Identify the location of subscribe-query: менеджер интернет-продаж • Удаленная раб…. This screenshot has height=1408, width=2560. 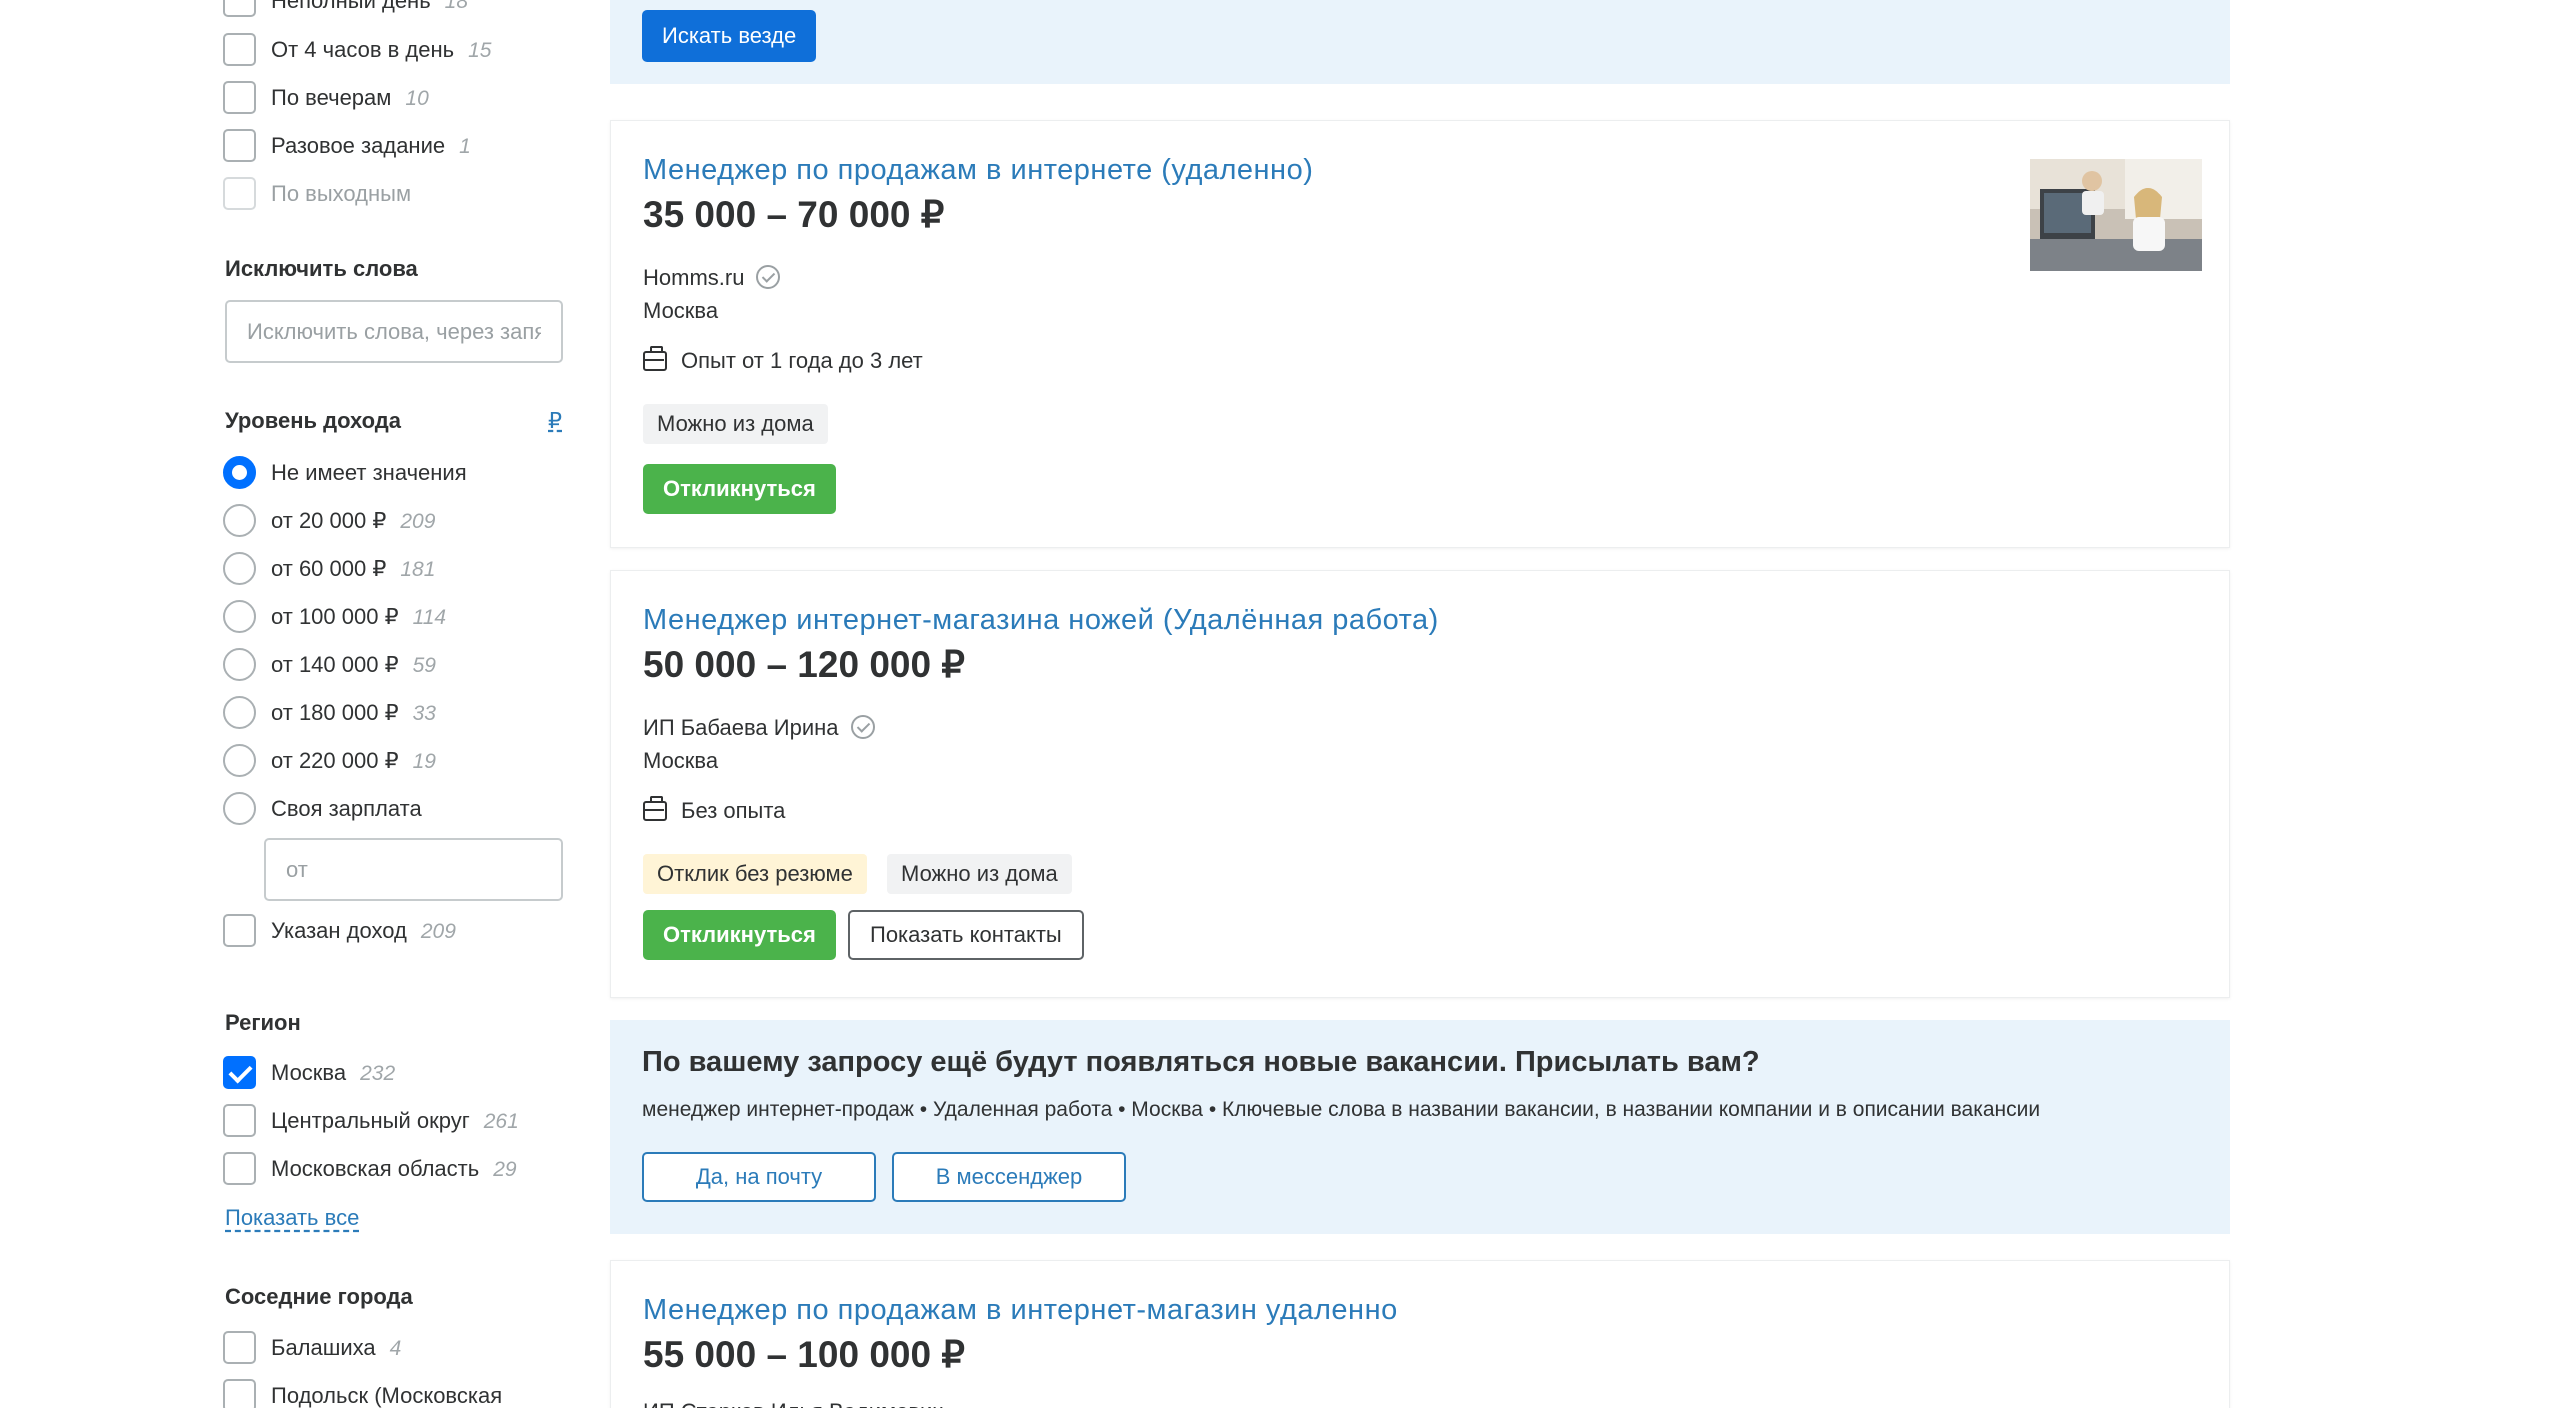
(1341, 1109).